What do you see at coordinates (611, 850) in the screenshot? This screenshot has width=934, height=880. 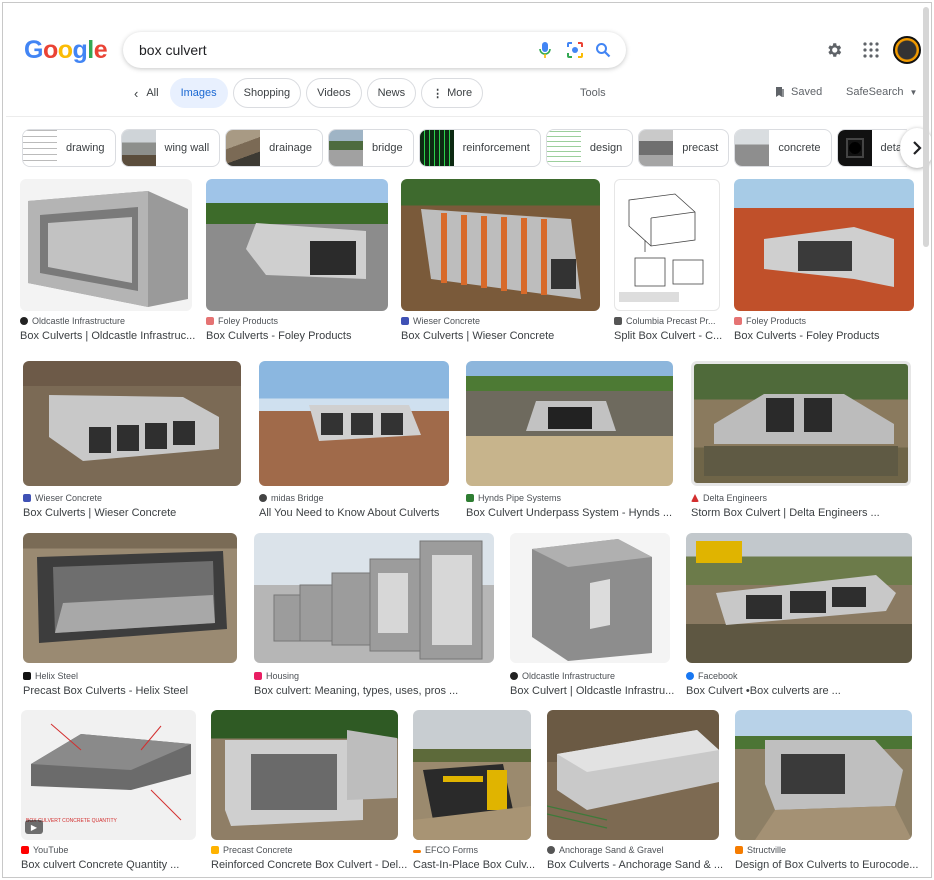 I see `result-source: Anchorage Sand & Gravel` at bounding box center [611, 850].